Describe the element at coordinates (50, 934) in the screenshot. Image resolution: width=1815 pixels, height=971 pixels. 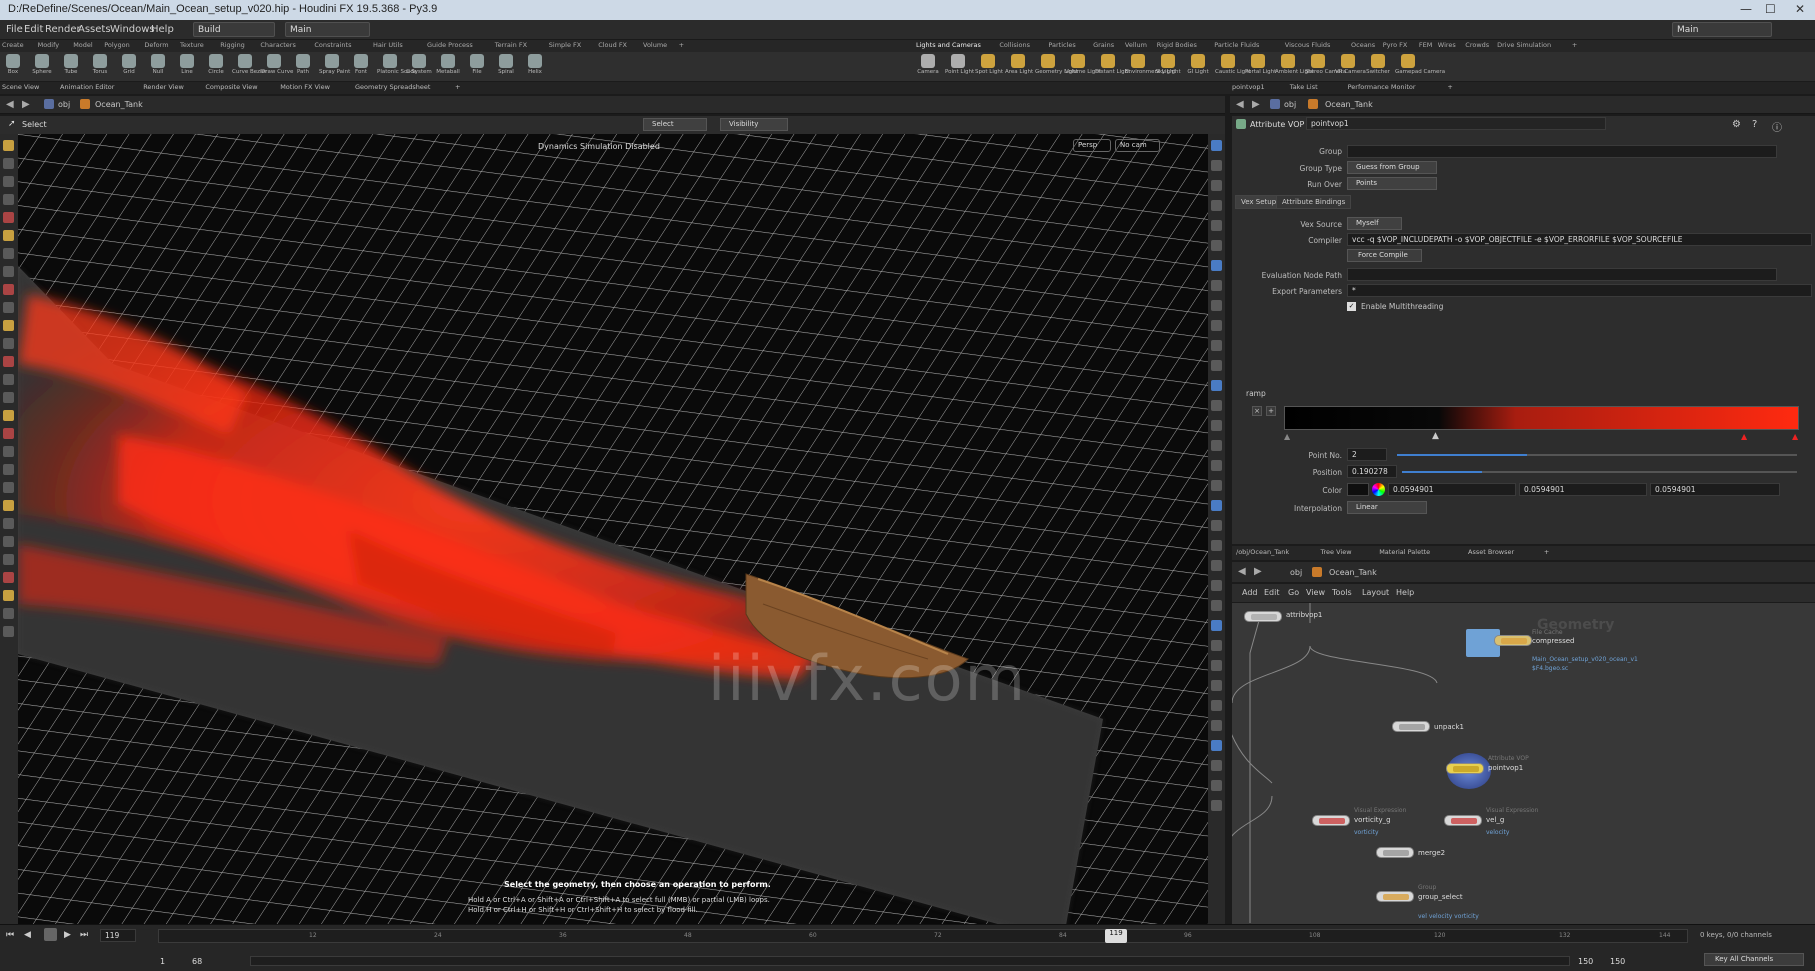
I see `stop-button` at that location.